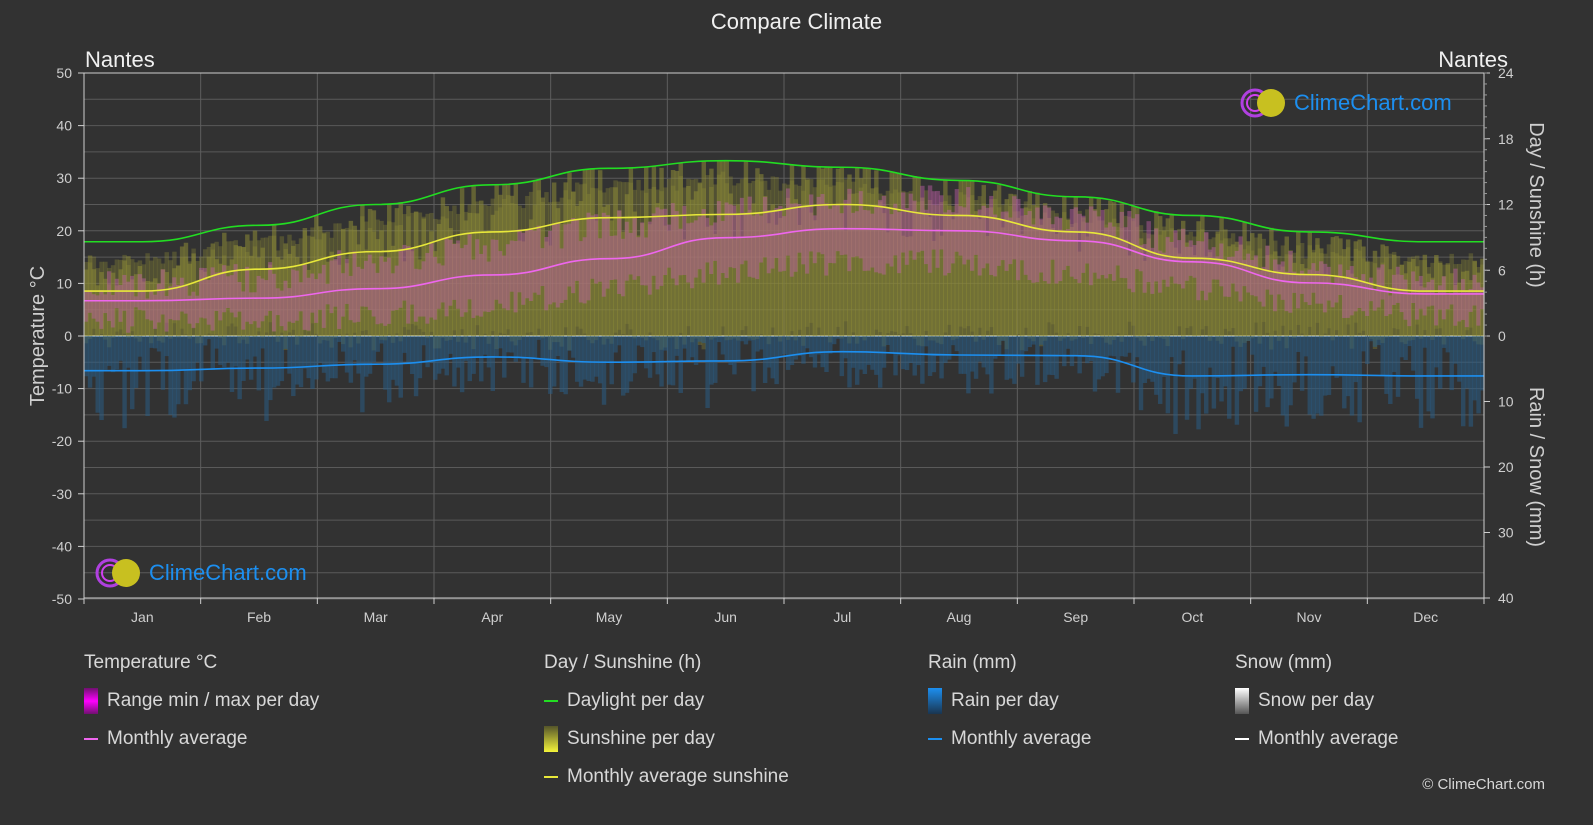 The height and width of the screenshot is (825, 1593). I want to click on sunshine-bar, so click(1217, 283).